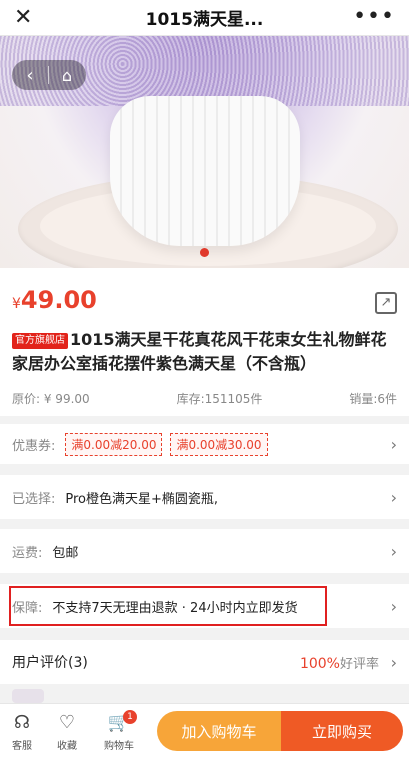 The height and width of the screenshot is (765, 409). Describe the element at coordinates (16, 304) in the screenshot. I see `currency-symbol: ¥` at that location.